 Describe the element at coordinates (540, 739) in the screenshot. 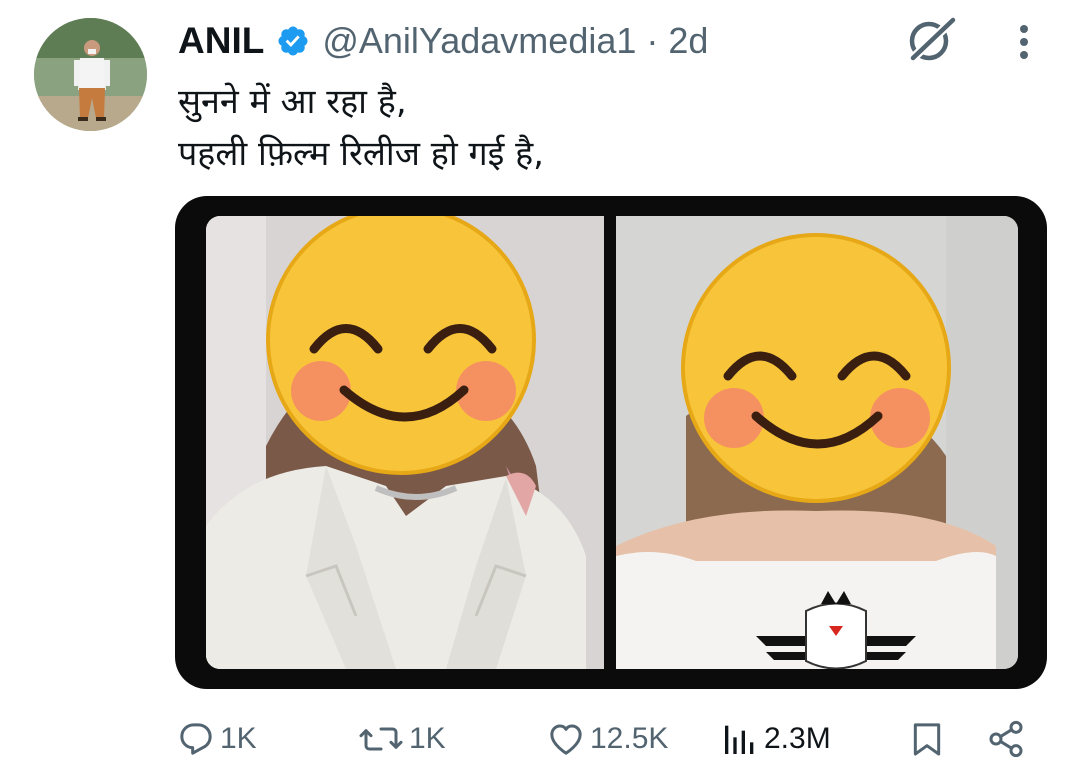

I see `action-bar: 1K 1K 12.5K 2.3M` at that location.